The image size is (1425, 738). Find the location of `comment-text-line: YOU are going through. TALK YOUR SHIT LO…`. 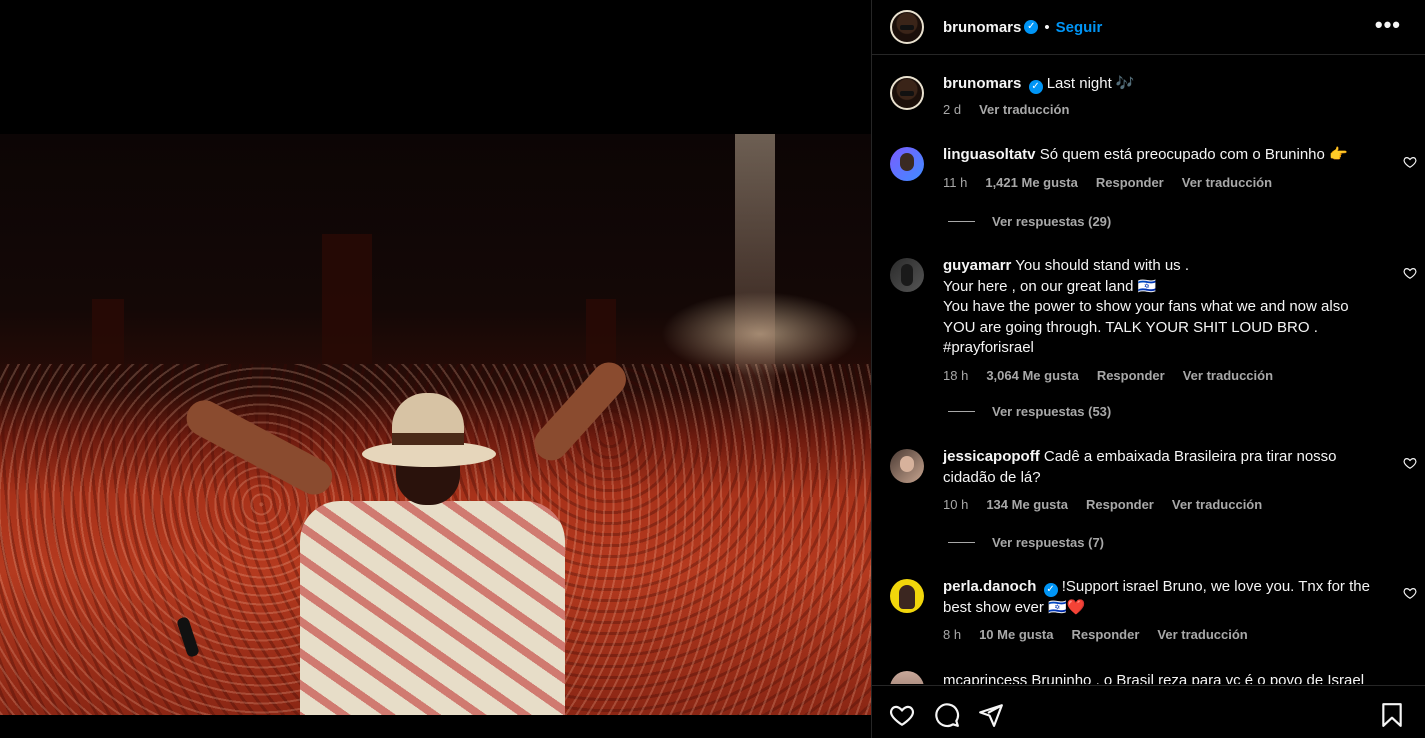

comment-text-line: YOU are going through. TALK YOUR SHIT LO… is located at coordinates (1130, 327).